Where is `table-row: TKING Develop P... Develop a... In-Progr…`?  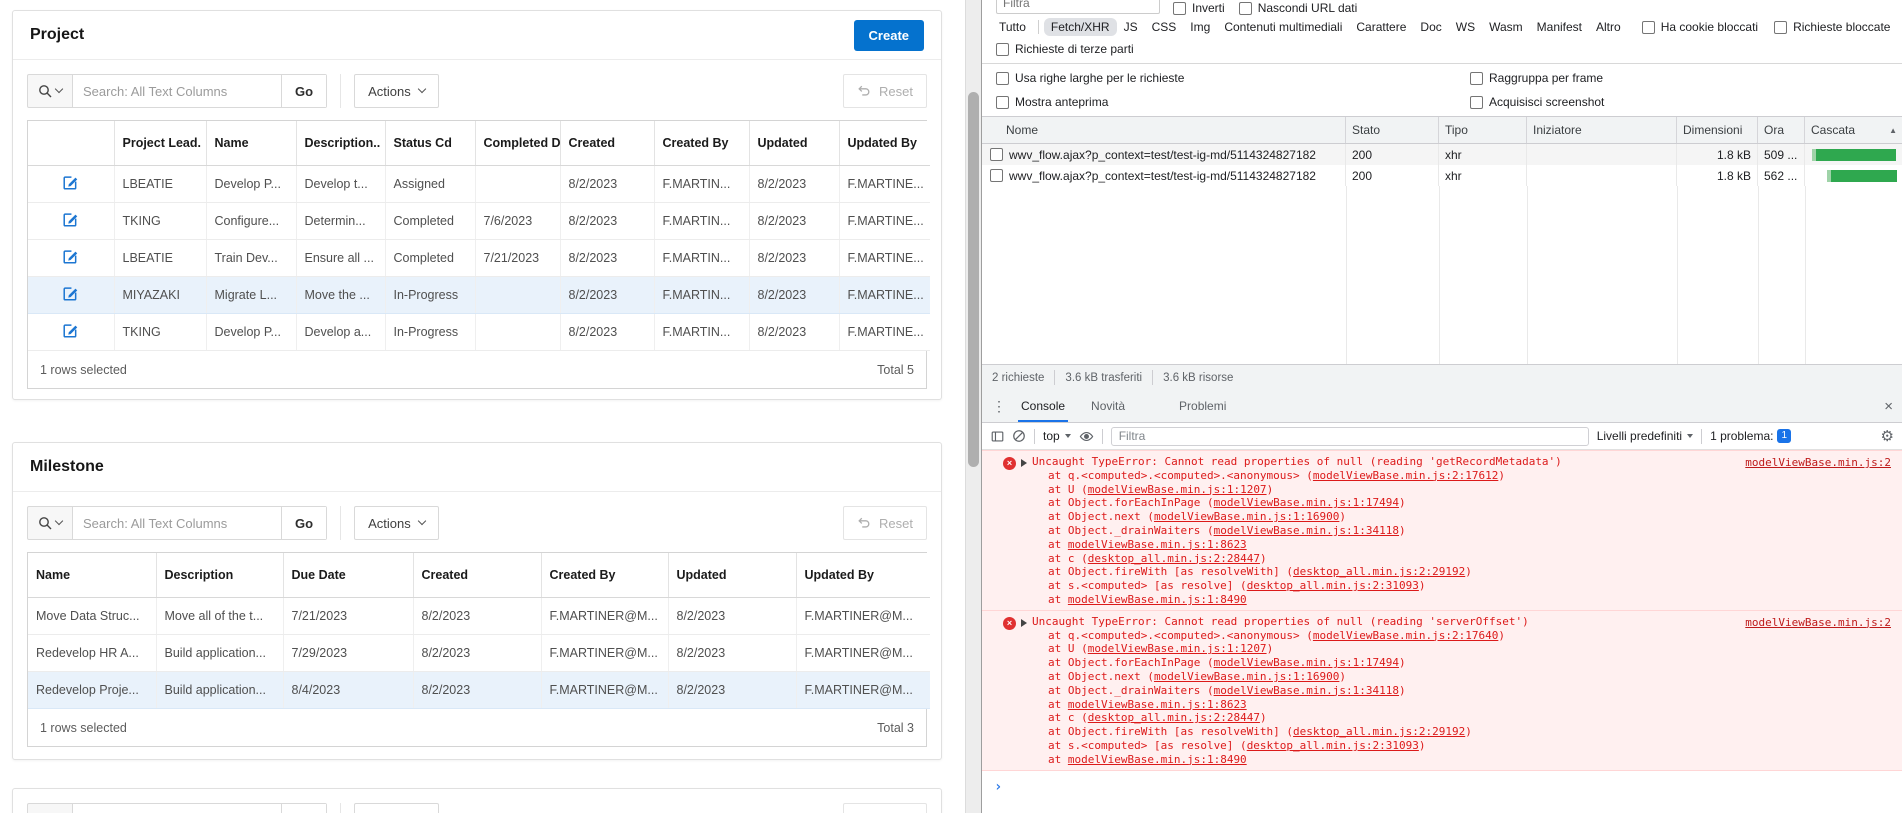
table-row: TKING Develop P... Develop a... In-Progr… is located at coordinates (479, 332).